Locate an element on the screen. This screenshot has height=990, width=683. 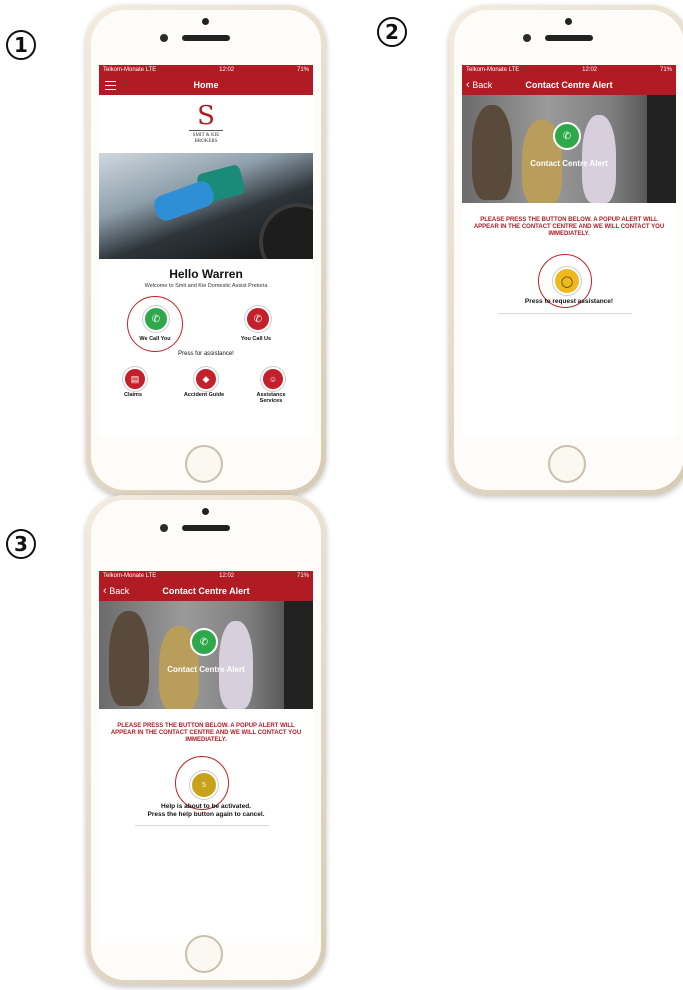
you-call-us-button: ✆ is located at coordinates (258, 319).